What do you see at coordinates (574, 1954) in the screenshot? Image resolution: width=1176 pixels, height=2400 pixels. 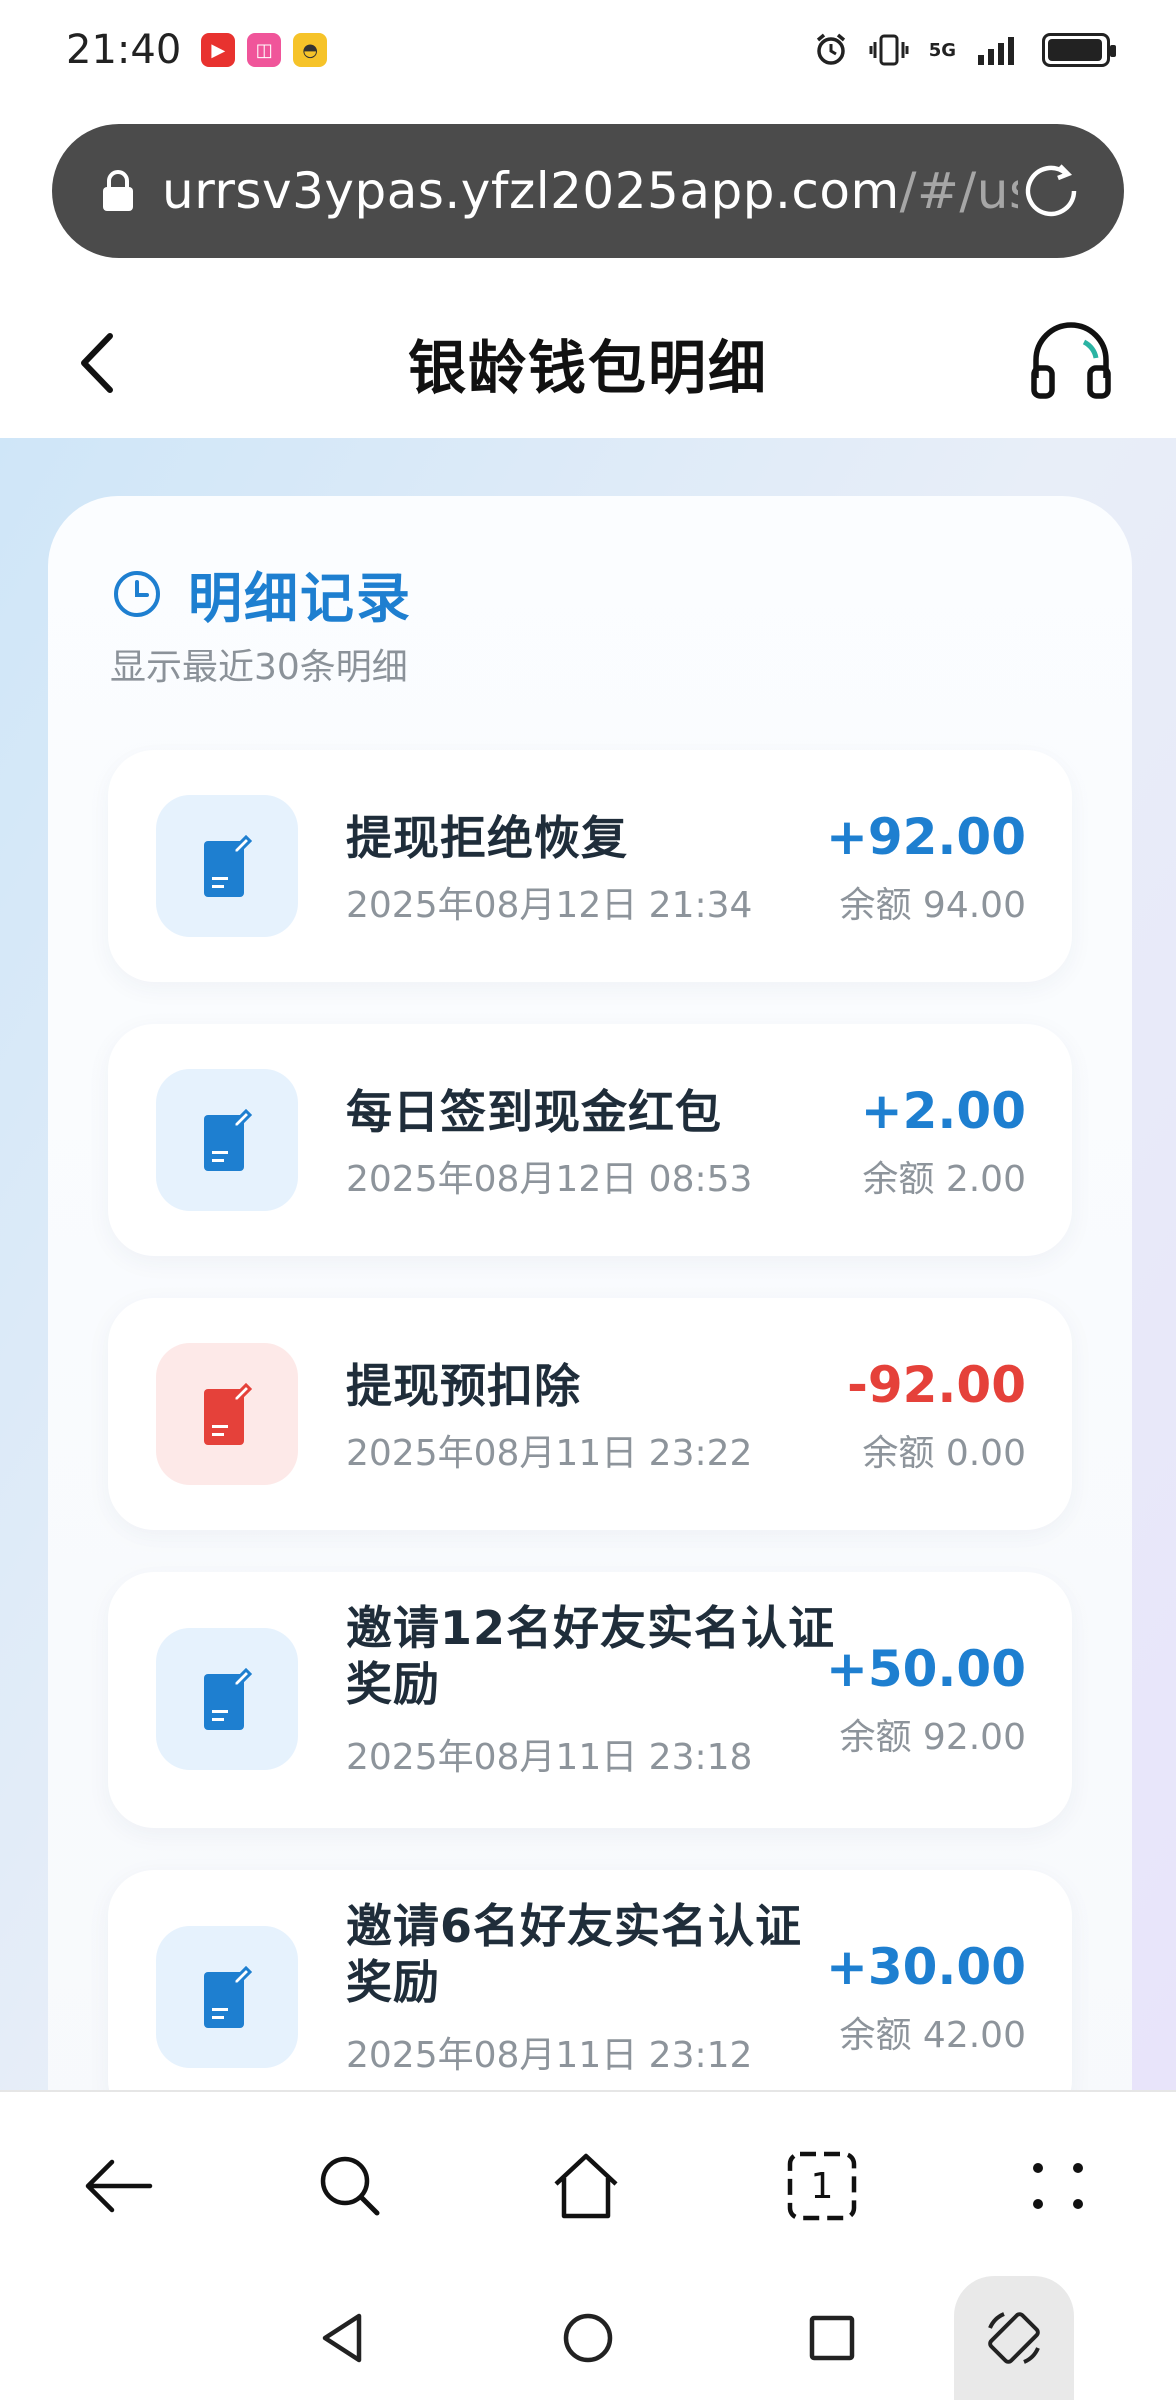 I see `record-title: 邀请6名好友实名认证奖励` at bounding box center [574, 1954].